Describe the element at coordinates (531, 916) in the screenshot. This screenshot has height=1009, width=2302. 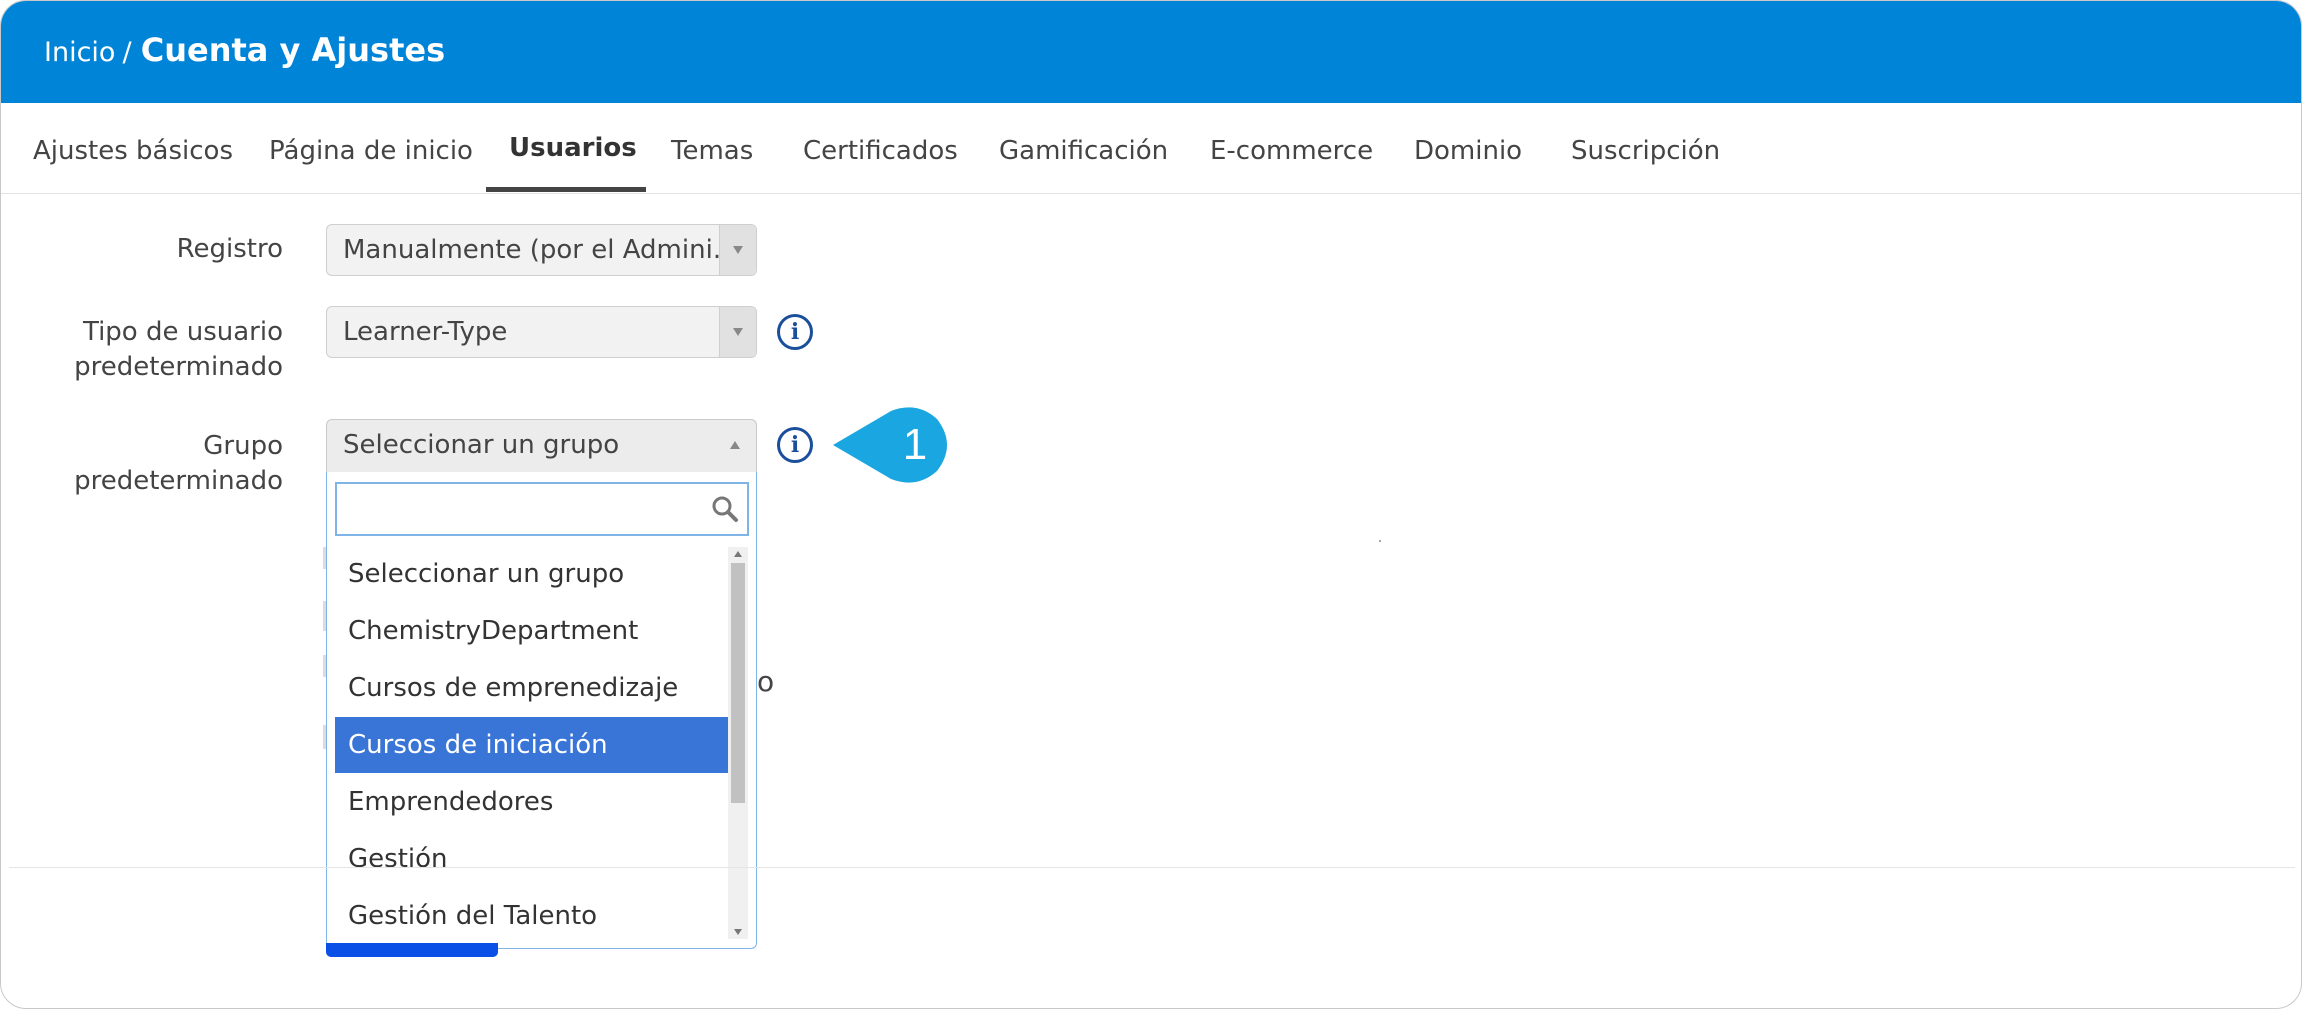
I see `grupo-option: Gestión del Talento` at that location.